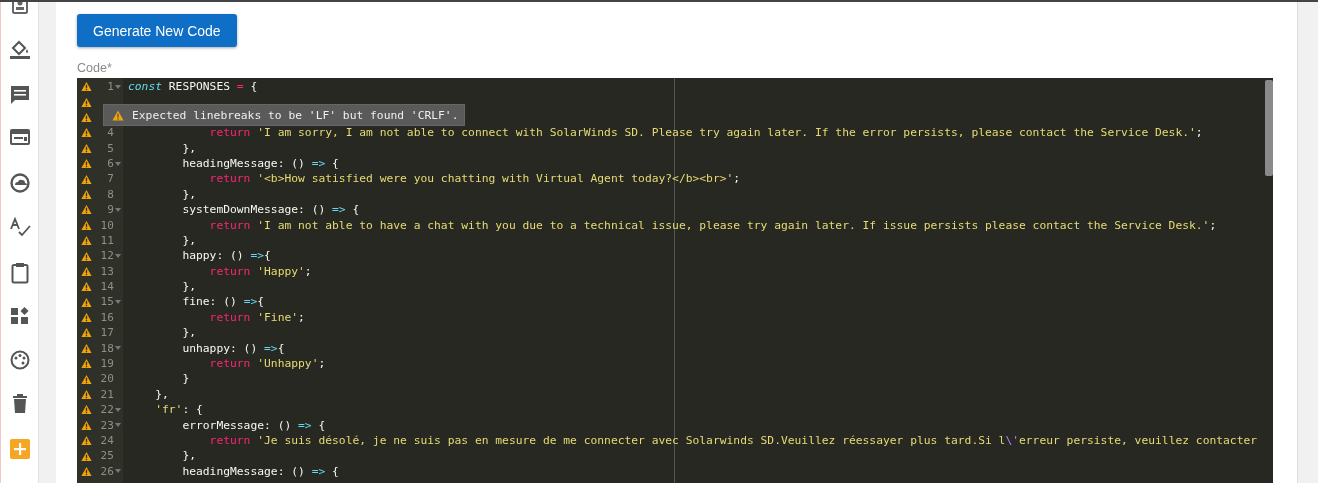 Image resolution: width=1318 pixels, height=483 pixels. Describe the element at coordinates (107, 333) in the screenshot. I see `line-number: 17` at that location.